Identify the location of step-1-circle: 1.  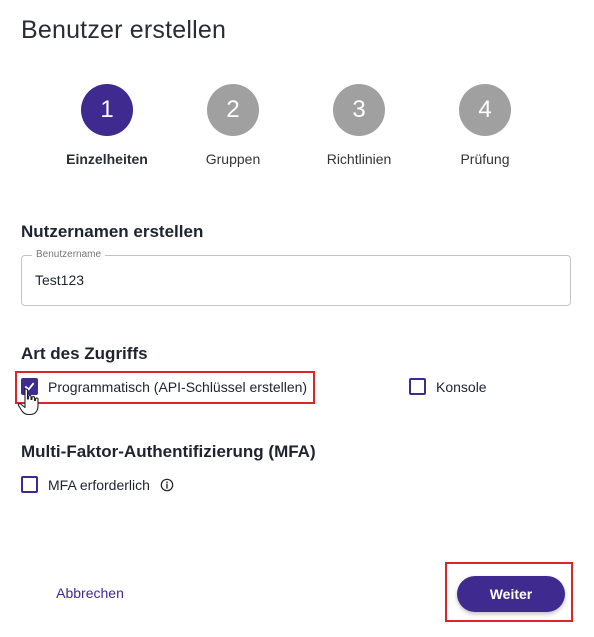
(107, 110).